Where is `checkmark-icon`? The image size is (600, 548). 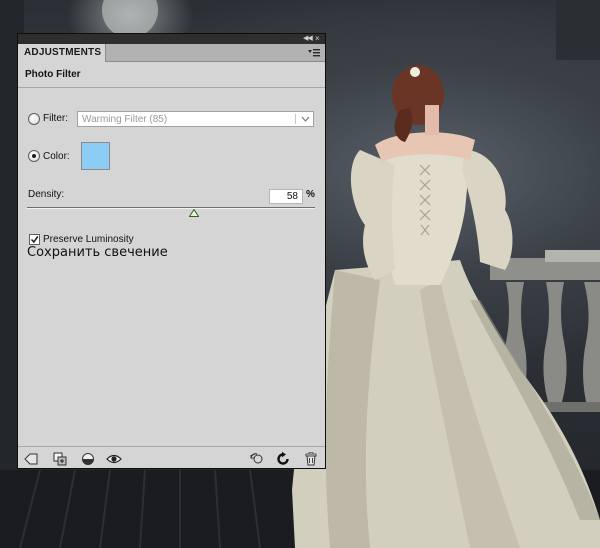 checkmark-icon is located at coordinates (34, 240).